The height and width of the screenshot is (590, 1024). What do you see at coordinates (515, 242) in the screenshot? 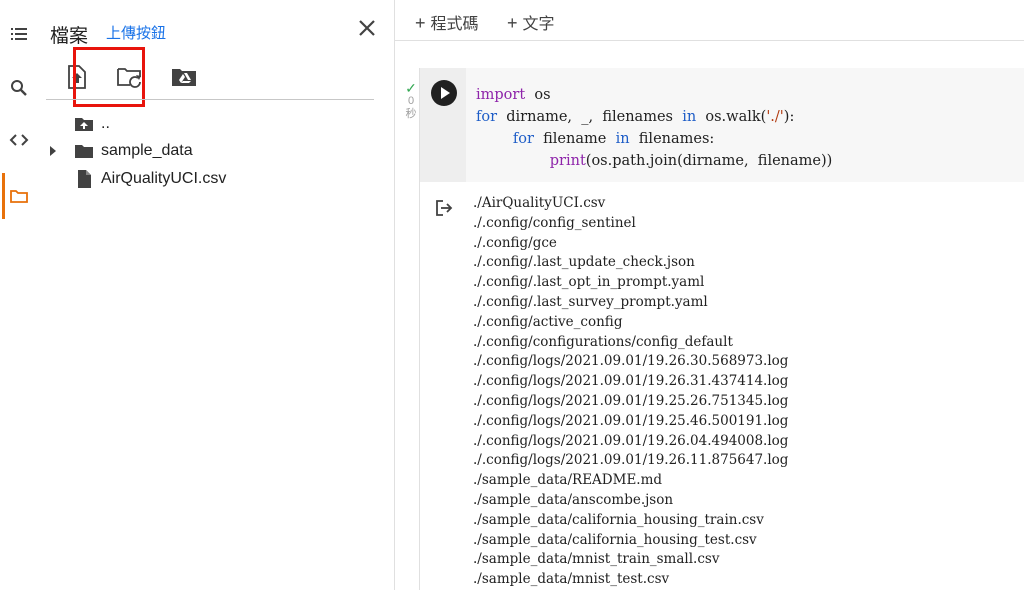
I see `output-line: ./.config/gce` at bounding box center [515, 242].